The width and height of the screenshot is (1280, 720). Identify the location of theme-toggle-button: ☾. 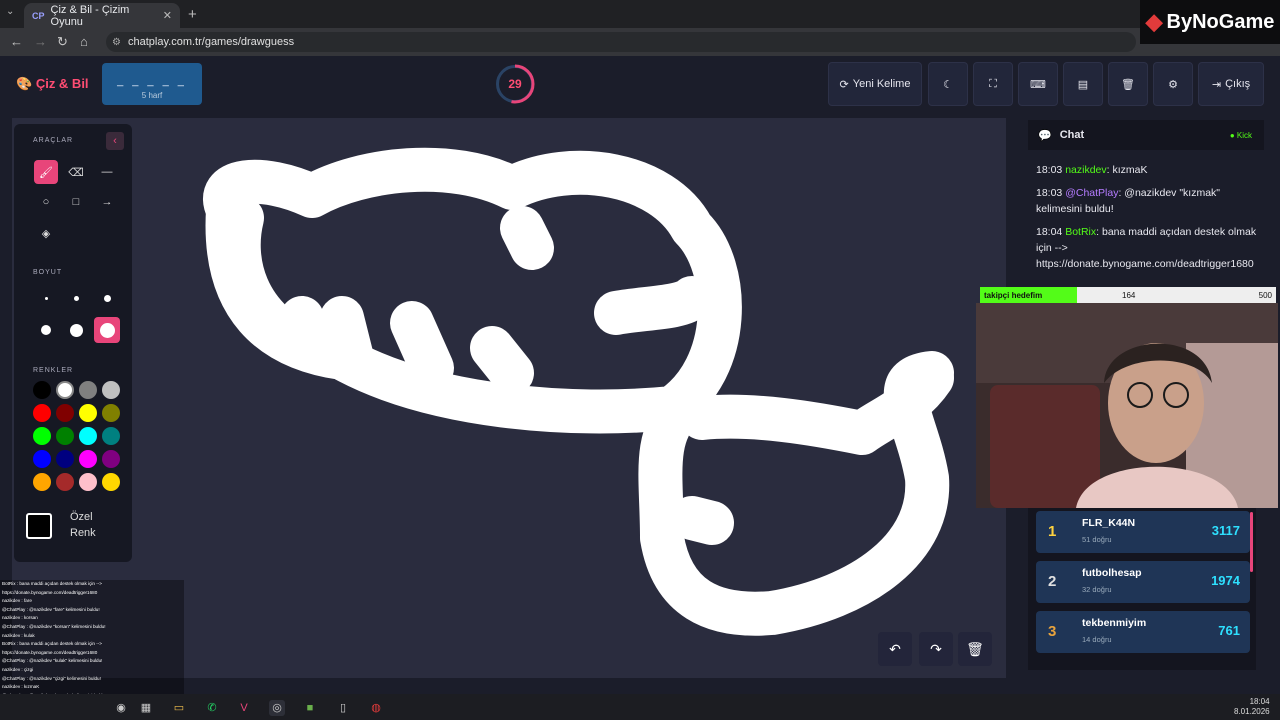
(948, 84).